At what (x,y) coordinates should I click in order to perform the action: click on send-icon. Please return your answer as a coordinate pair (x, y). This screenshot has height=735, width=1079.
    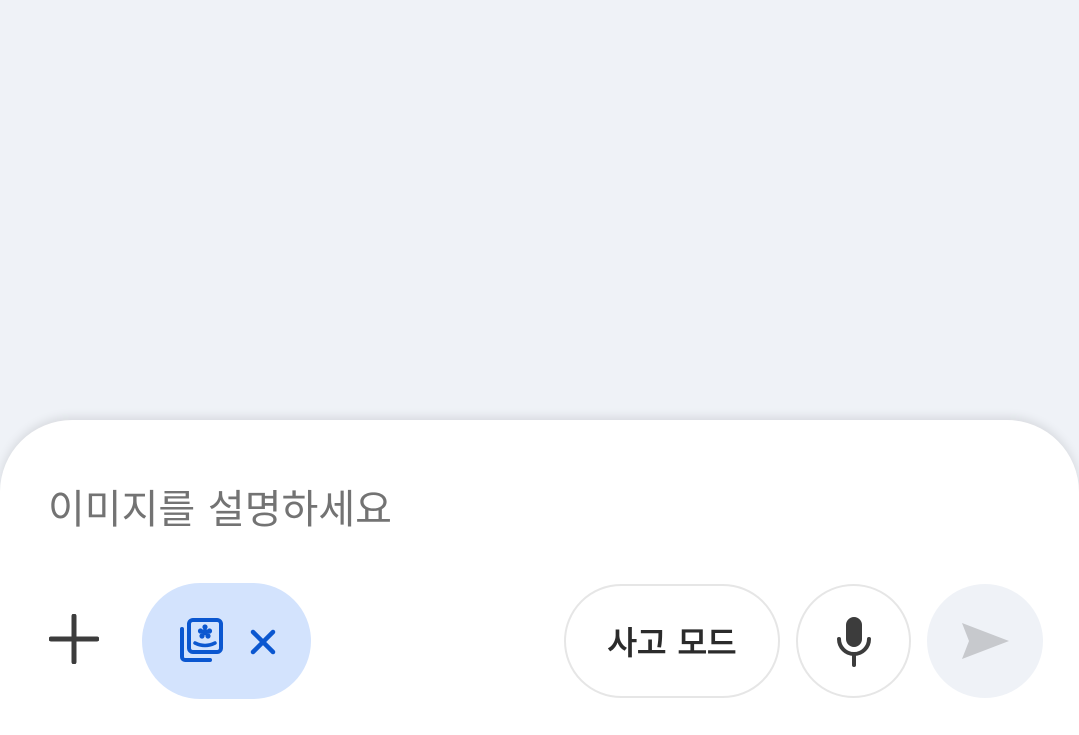
    Looking at the image, I should click on (985, 641).